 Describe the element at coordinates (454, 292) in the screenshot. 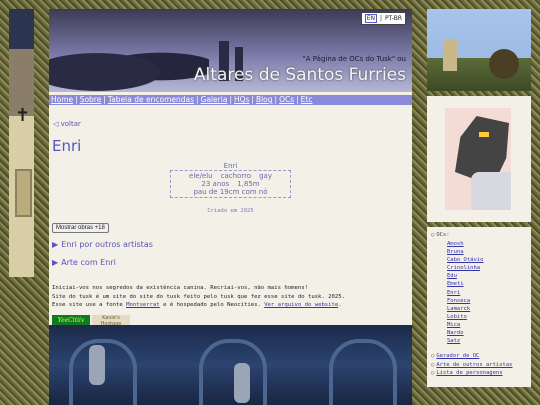

I see `oc-item: Enri` at that location.